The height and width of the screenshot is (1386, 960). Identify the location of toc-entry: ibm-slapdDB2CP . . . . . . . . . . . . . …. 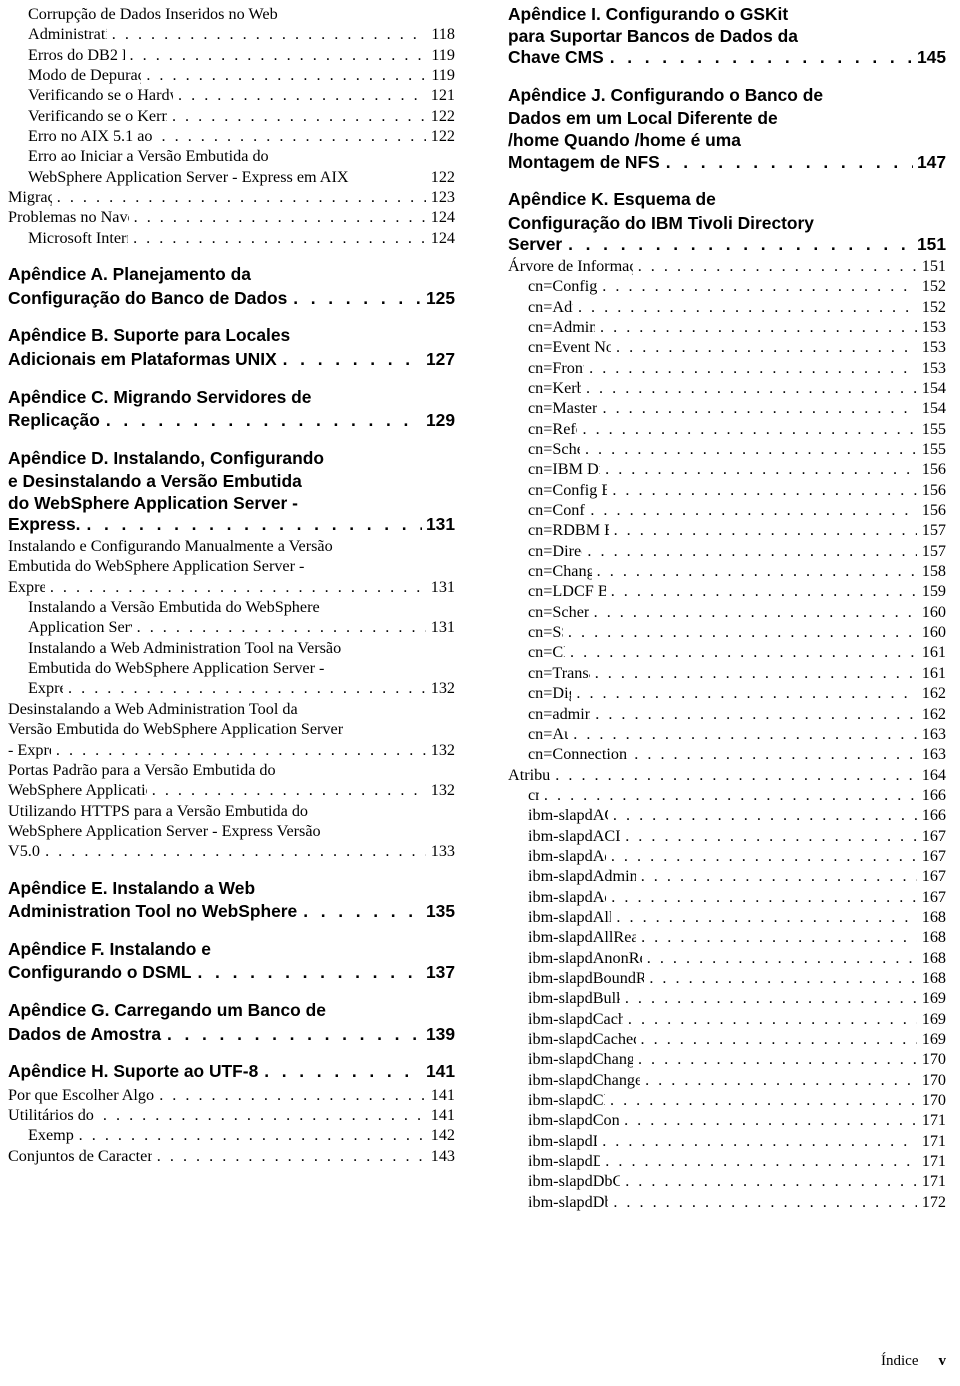
(727, 1141).